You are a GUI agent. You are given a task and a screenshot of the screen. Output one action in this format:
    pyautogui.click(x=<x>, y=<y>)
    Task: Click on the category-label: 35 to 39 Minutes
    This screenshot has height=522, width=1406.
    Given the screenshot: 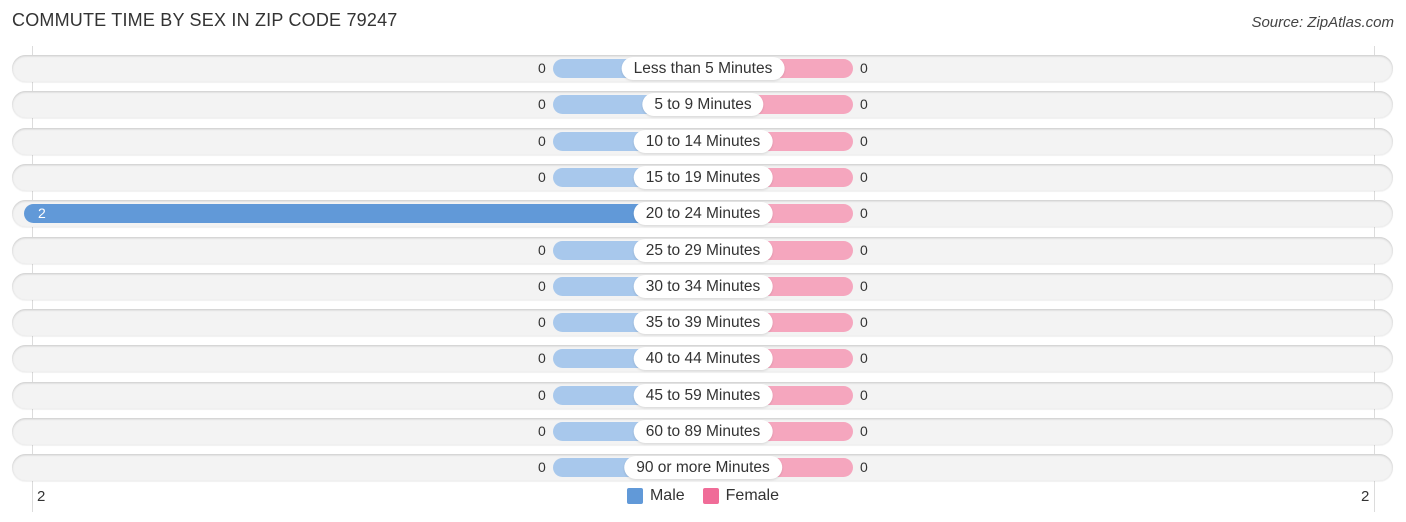 What is the action you would take?
    pyautogui.click(x=703, y=322)
    